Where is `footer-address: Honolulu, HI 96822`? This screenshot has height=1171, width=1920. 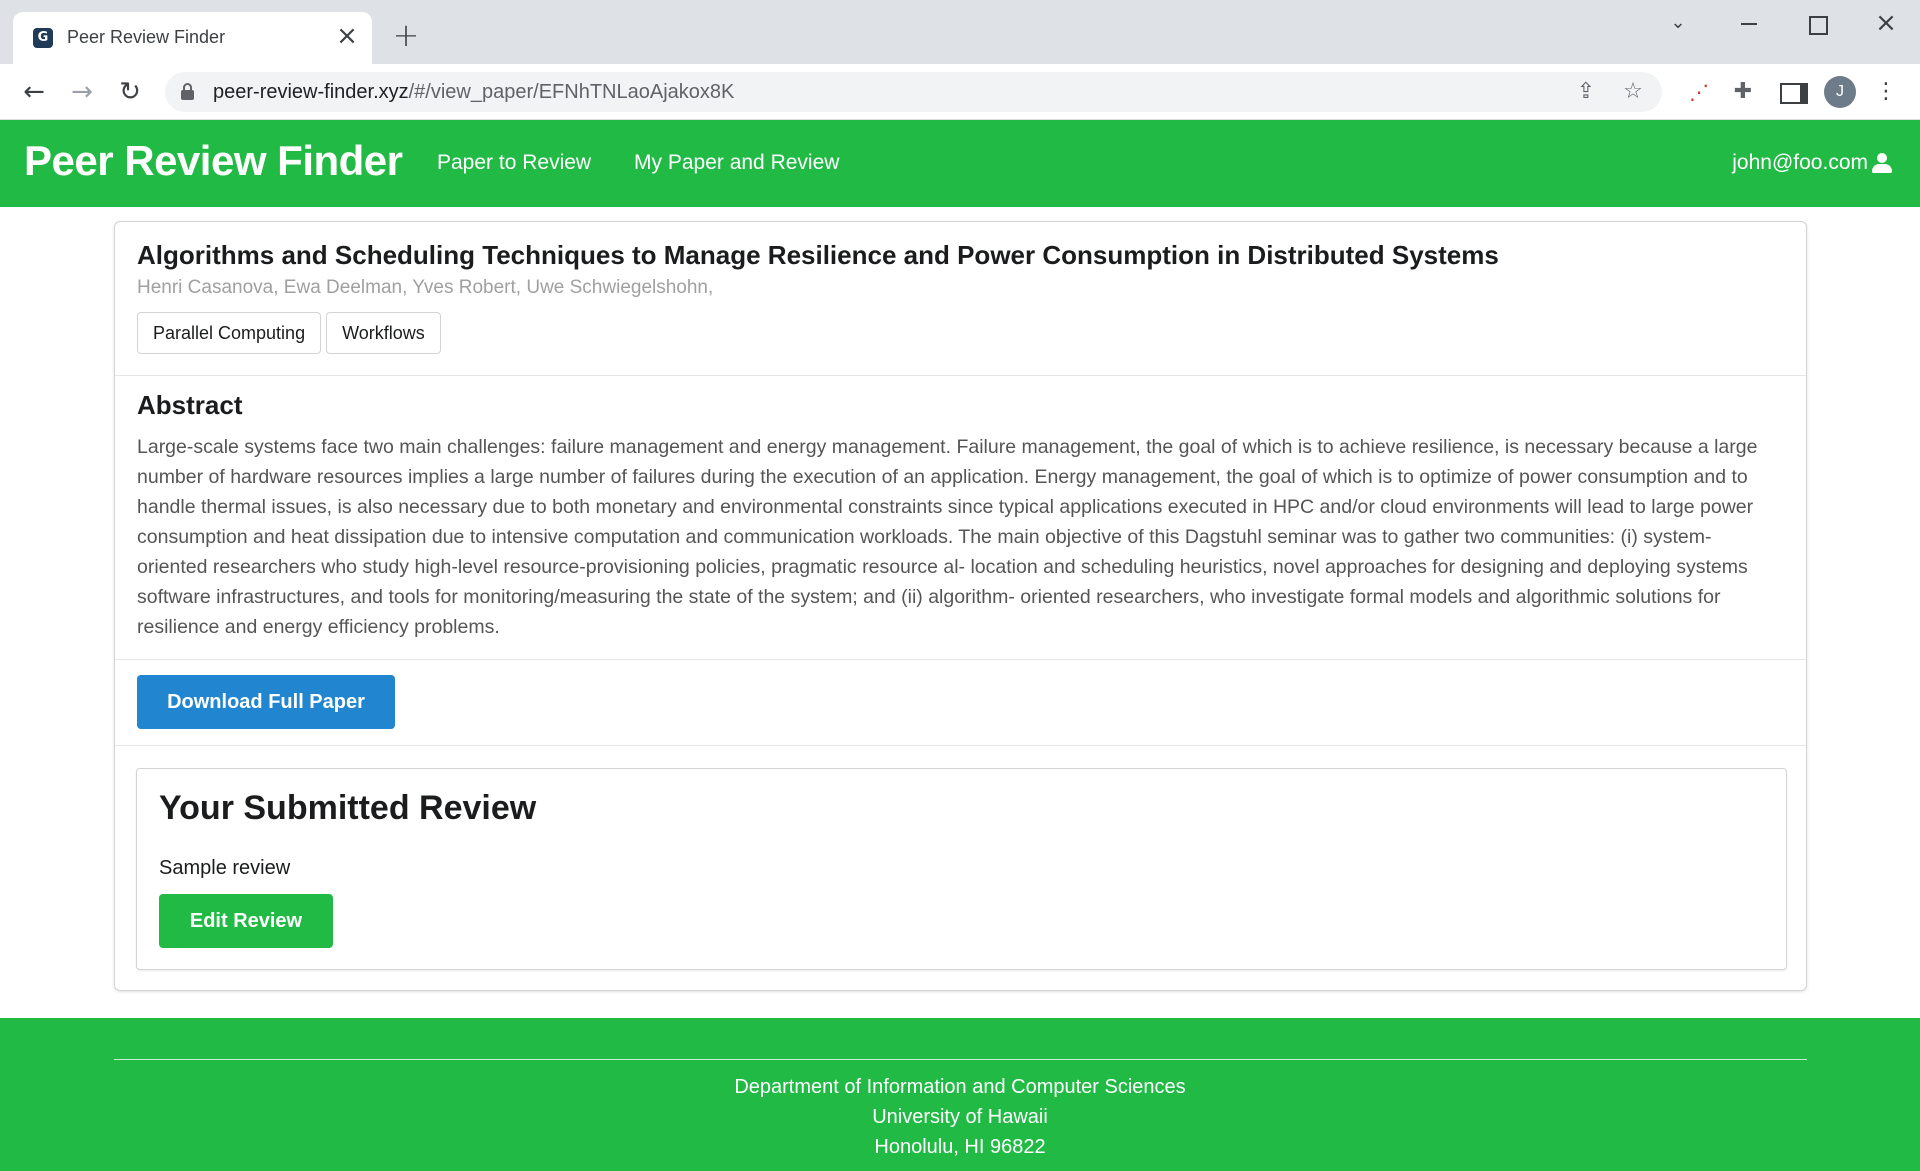
footer-address: Honolulu, HI 96822 is located at coordinates (960, 1147).